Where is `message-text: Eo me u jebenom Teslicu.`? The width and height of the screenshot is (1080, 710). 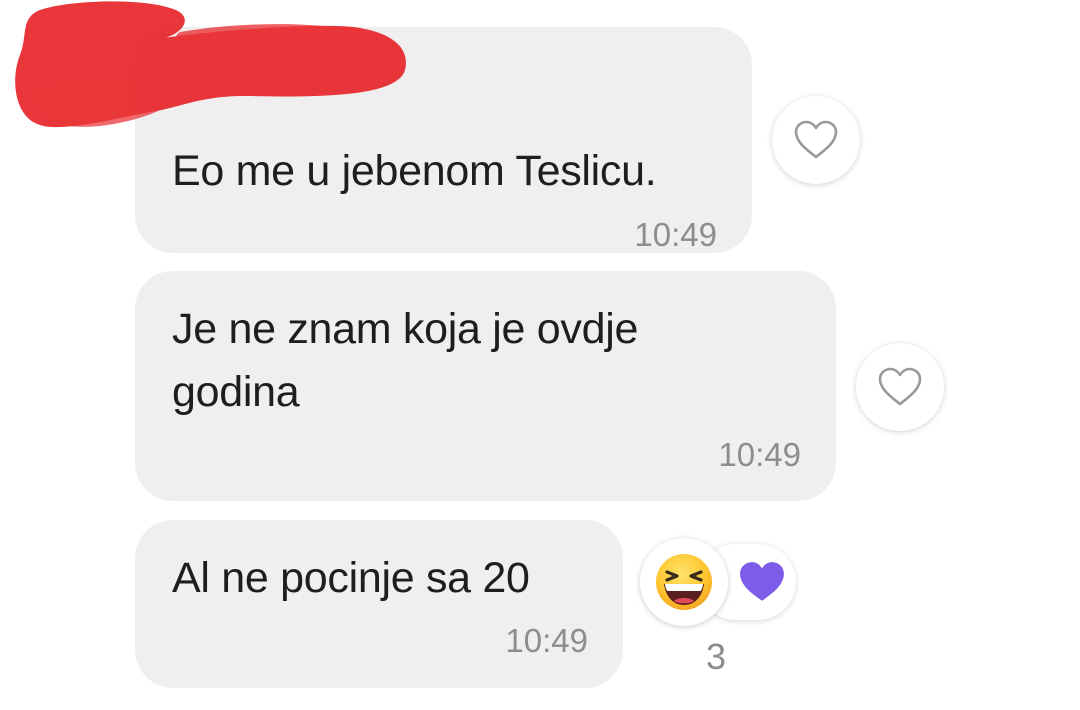 message-text: Eo me u jebenom Teslicu. is located at coordinates (414, 171).